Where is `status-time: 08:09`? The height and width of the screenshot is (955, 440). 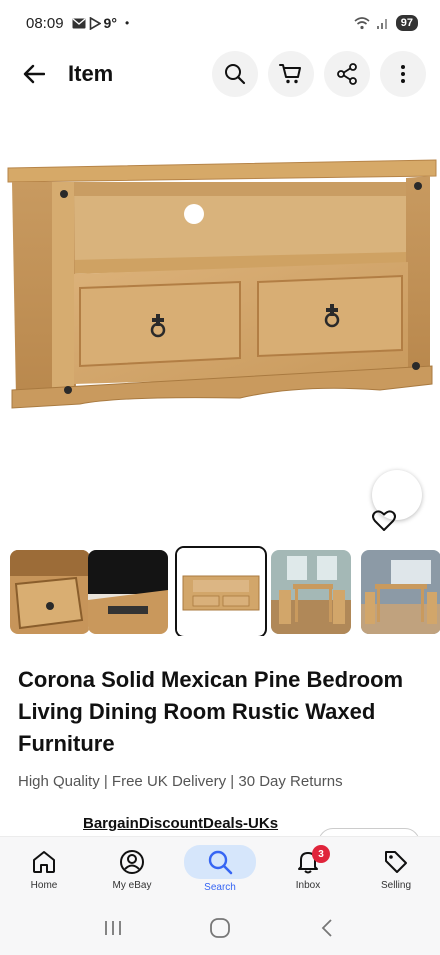 status-time: 08:09 is located at coordinates (45, 23).